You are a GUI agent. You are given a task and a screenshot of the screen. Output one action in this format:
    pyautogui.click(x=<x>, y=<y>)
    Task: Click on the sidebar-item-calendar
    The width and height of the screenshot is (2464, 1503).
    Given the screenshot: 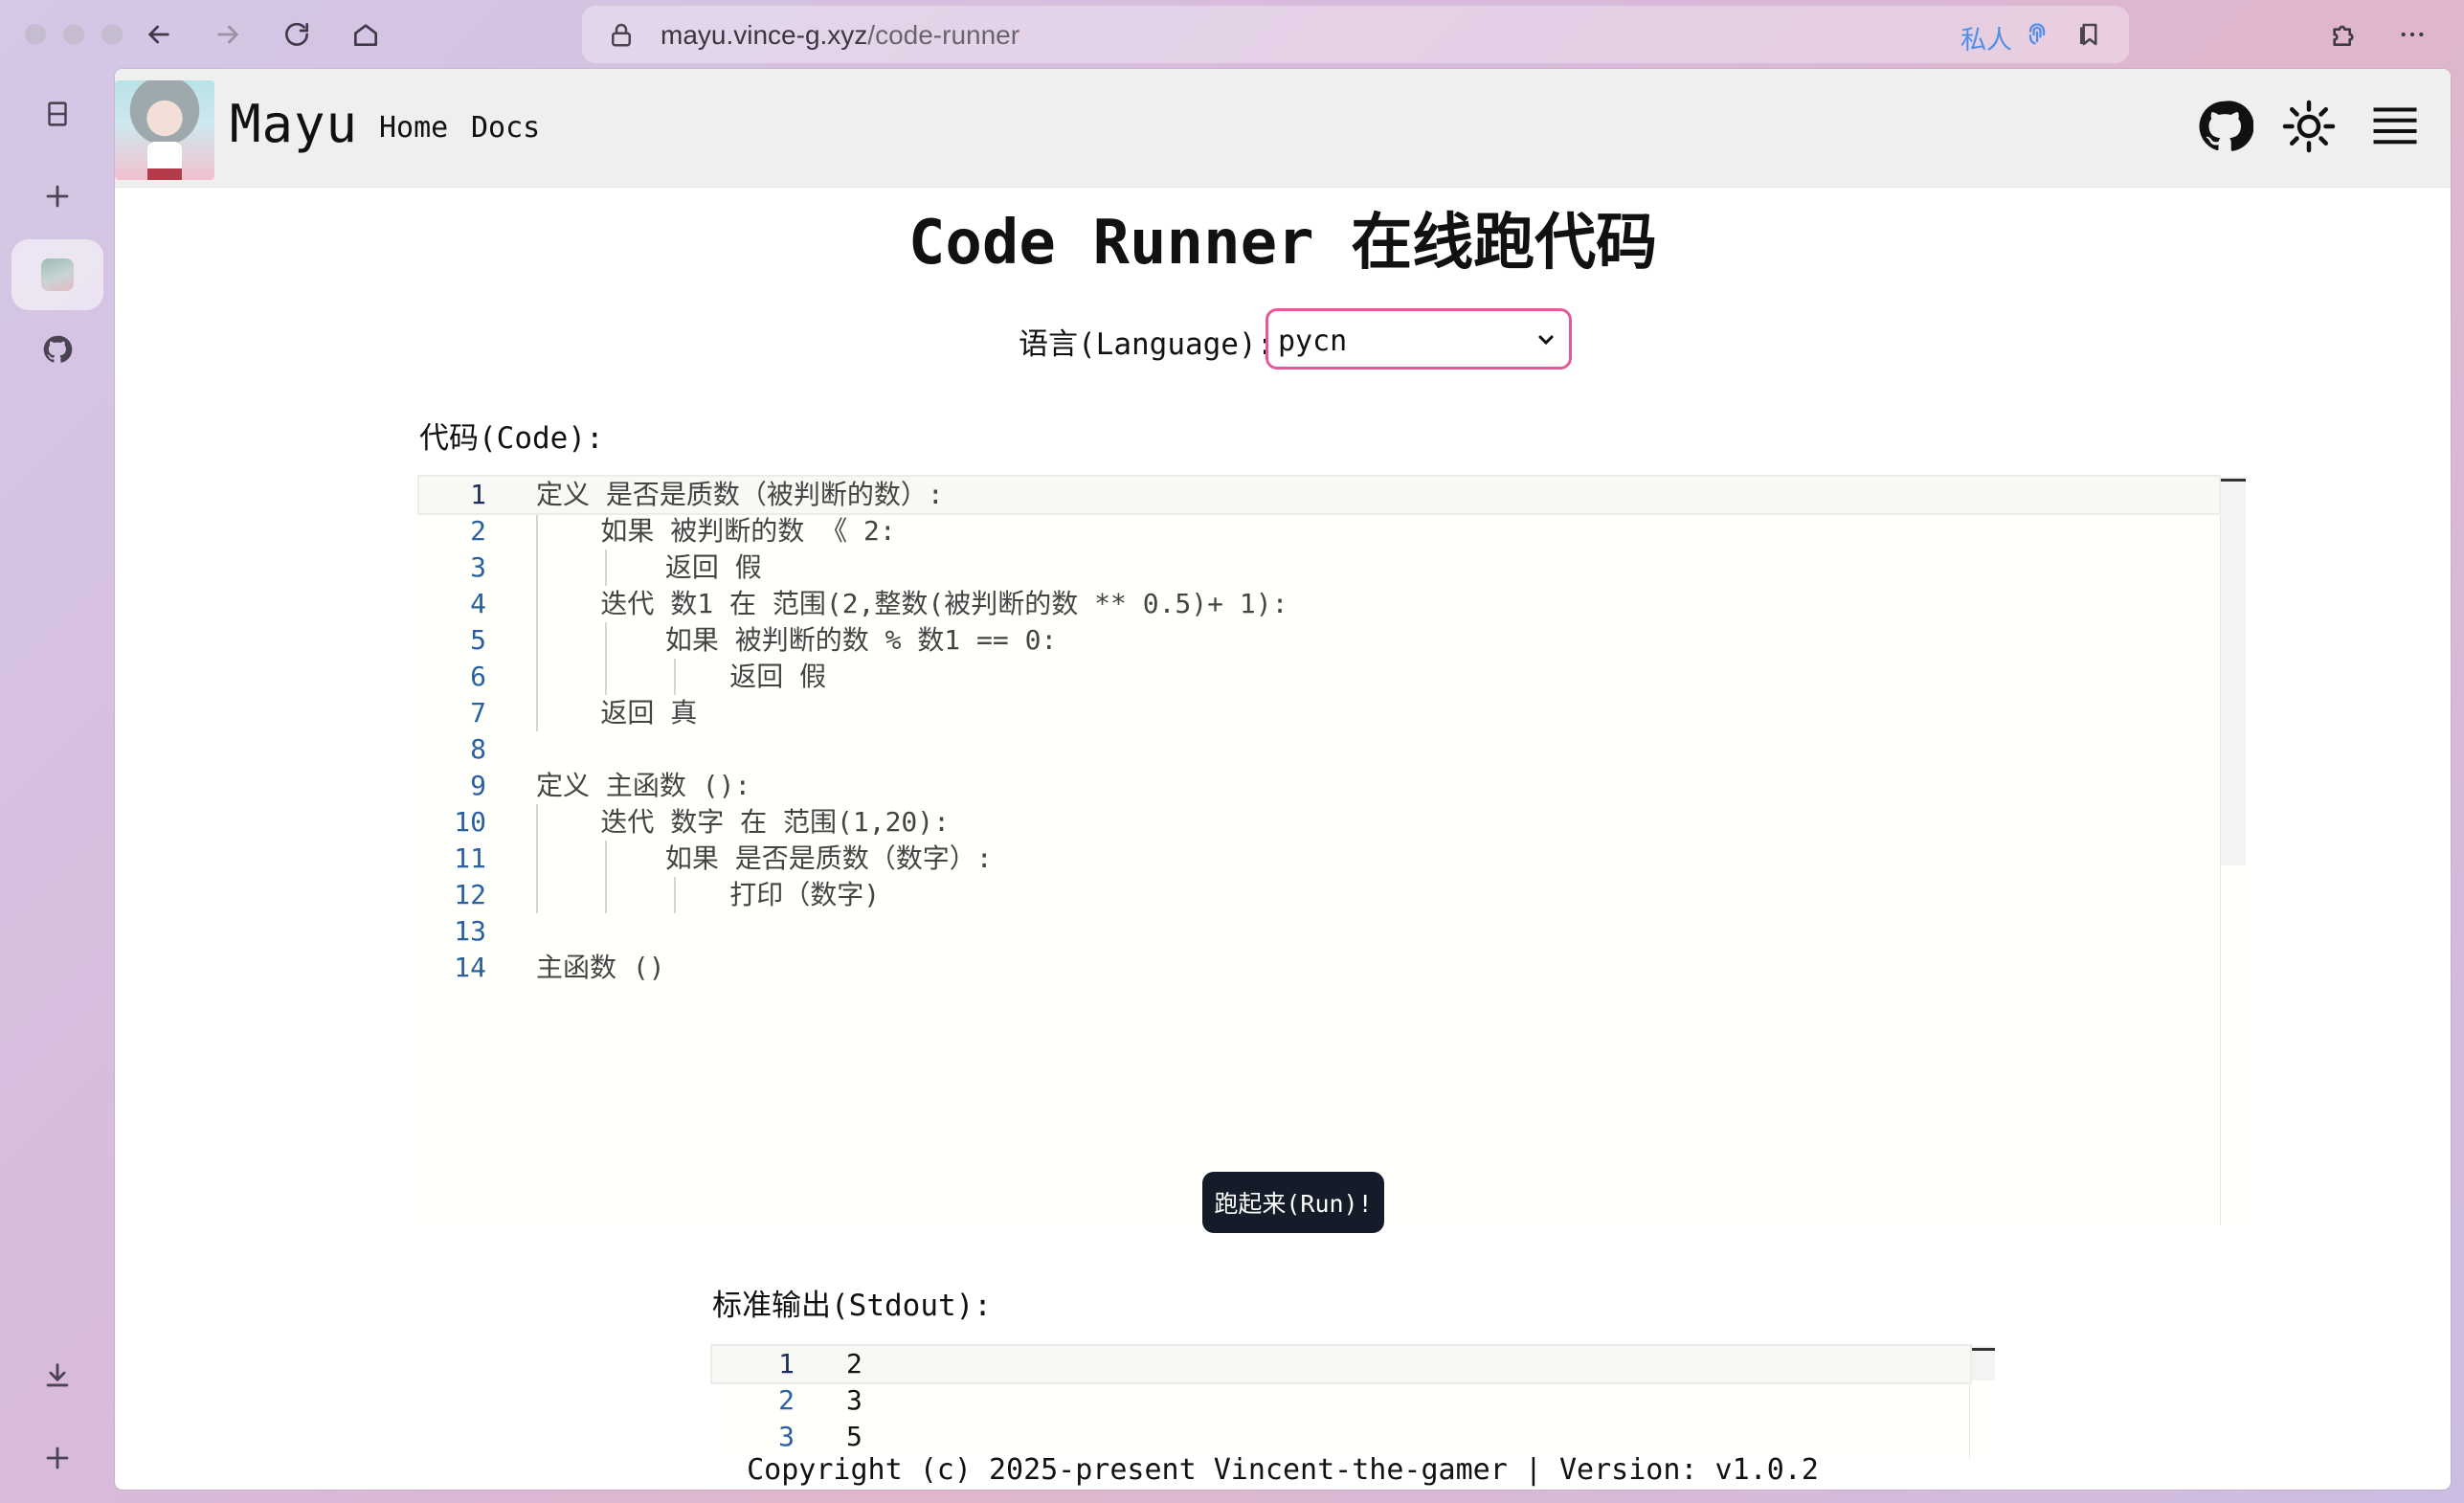 What is the action you would take?
    pyautogui.click(x=57, y=114)
    